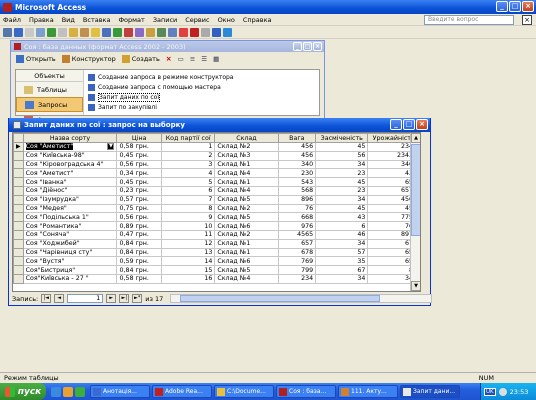 This screenshot has width=536, height=400. What do you see at coordinates (56, 391) in the screenshot?
I see `browser-icon` at bounding box center [56, 391].